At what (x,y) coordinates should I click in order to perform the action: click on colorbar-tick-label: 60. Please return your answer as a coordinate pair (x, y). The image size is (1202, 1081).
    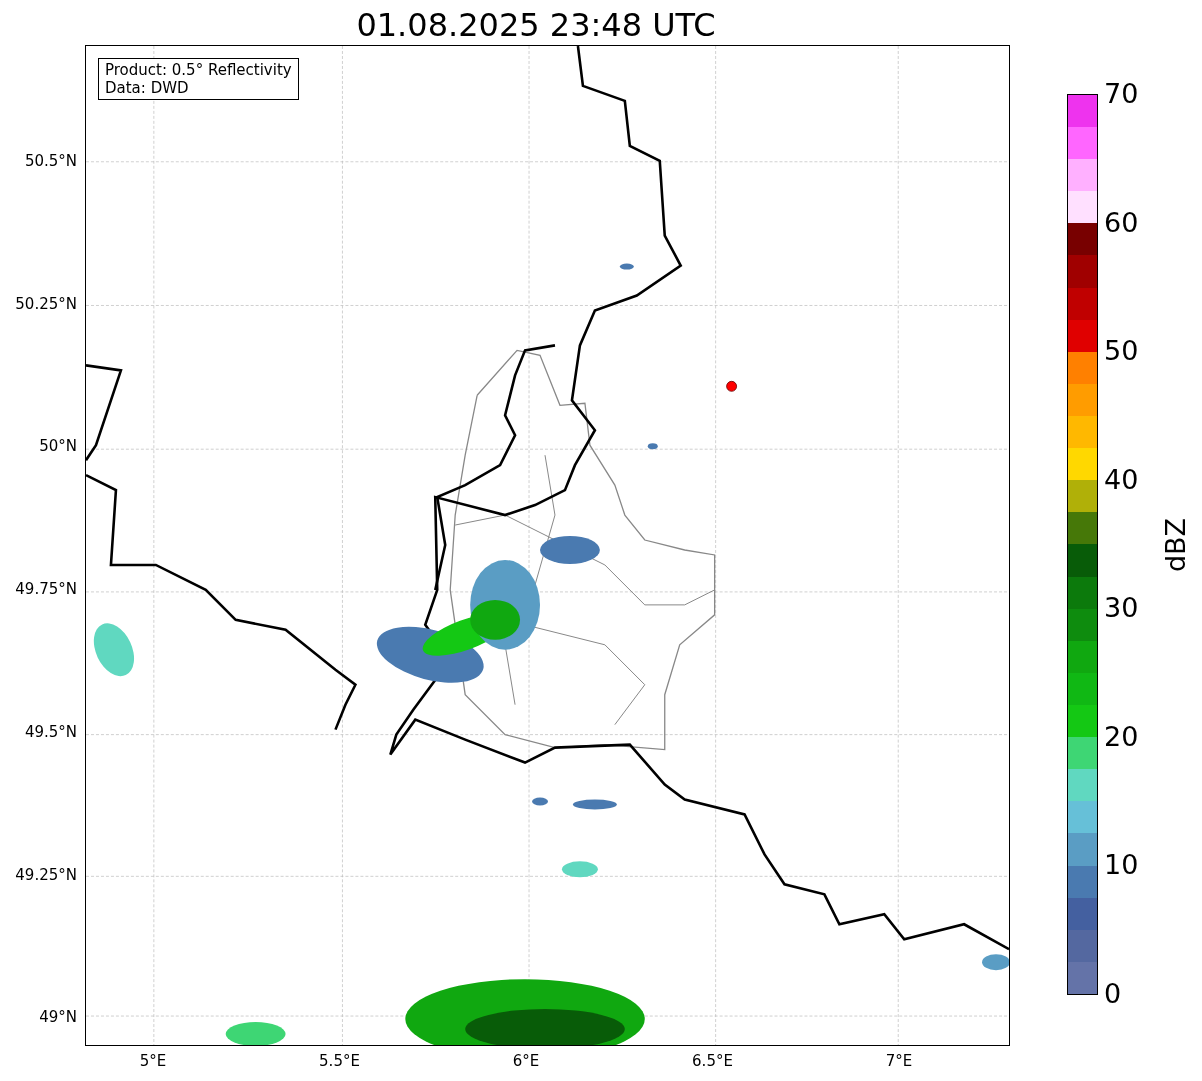
    Looking at the image, I should click on (1121, 222).